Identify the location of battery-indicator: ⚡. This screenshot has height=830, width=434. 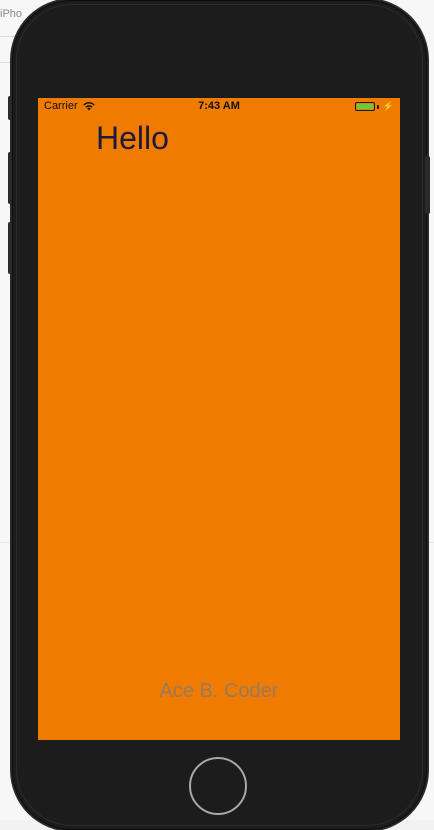
(374, 106).